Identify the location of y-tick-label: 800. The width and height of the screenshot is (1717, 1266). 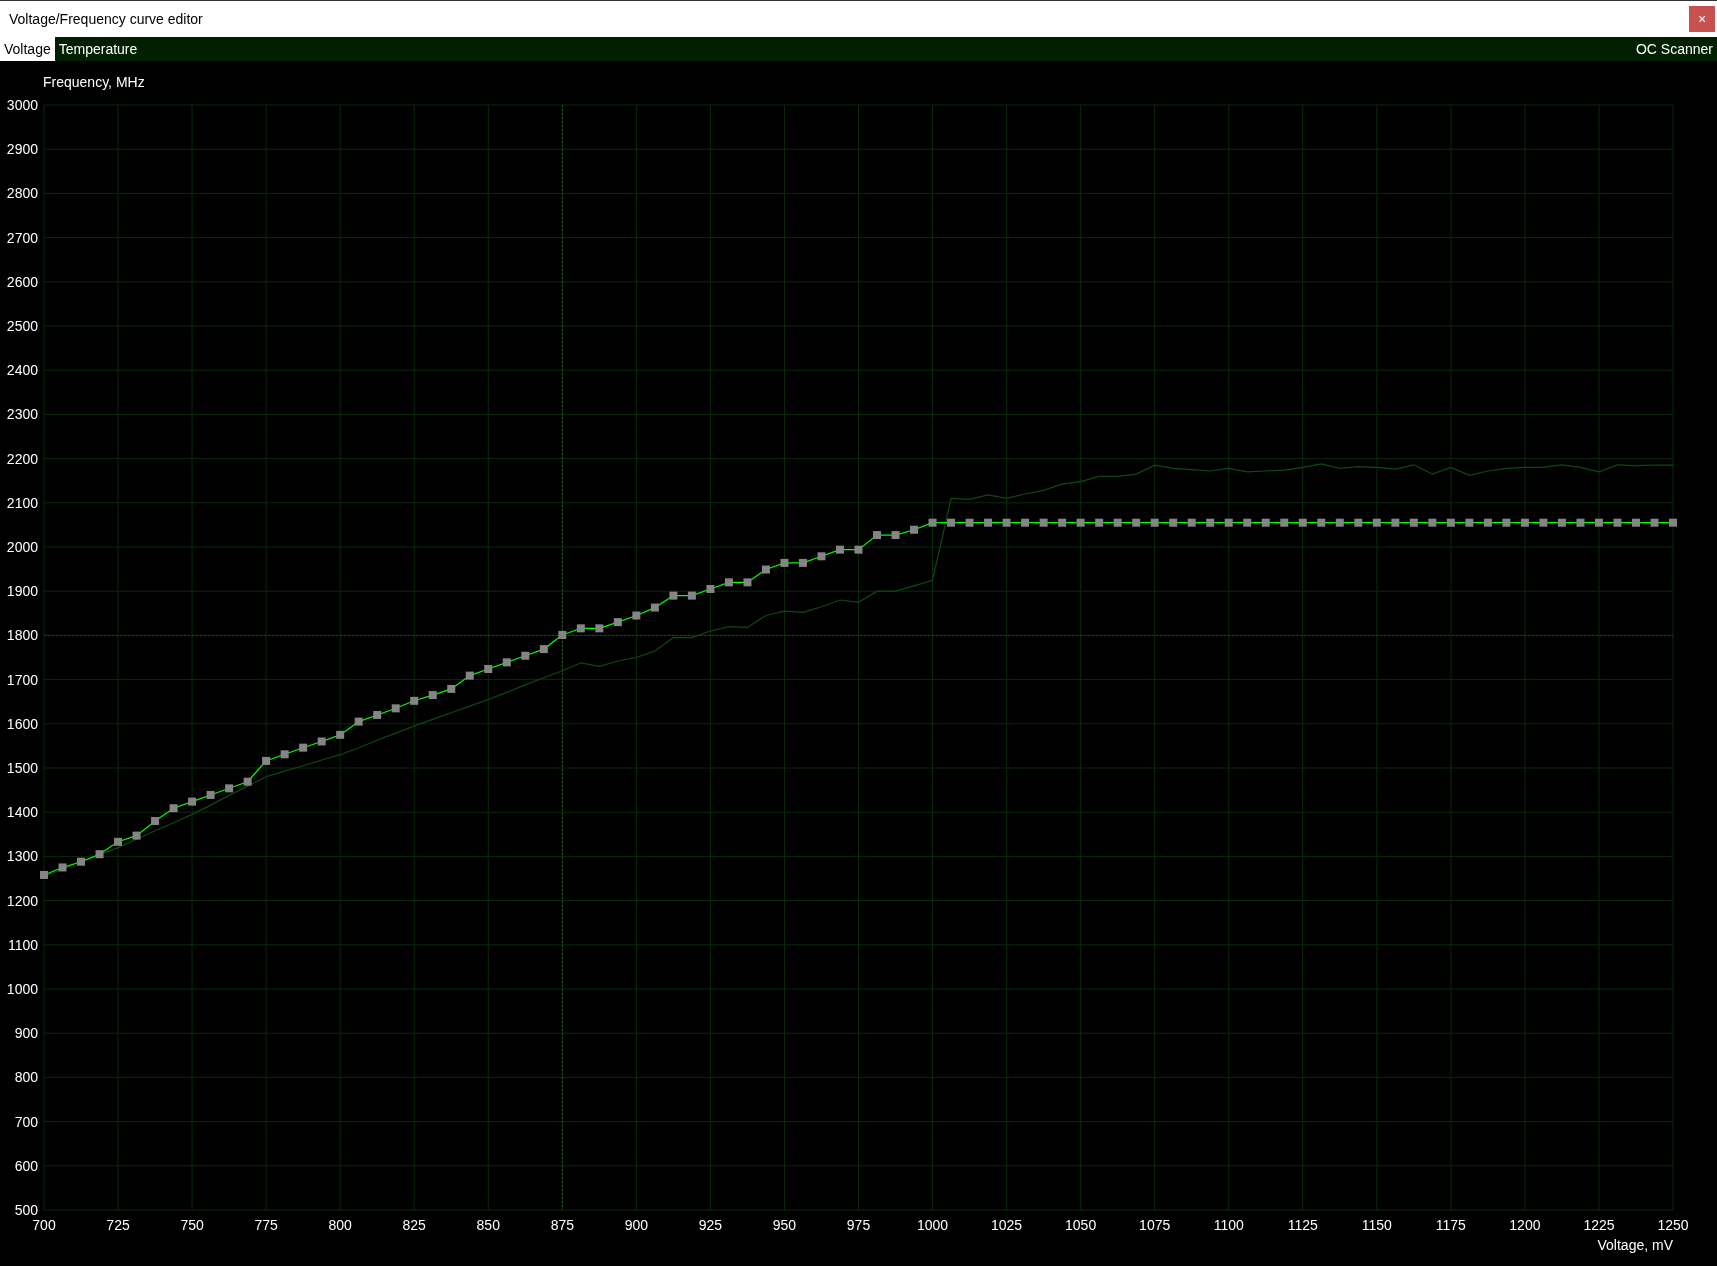
(26, 1077).